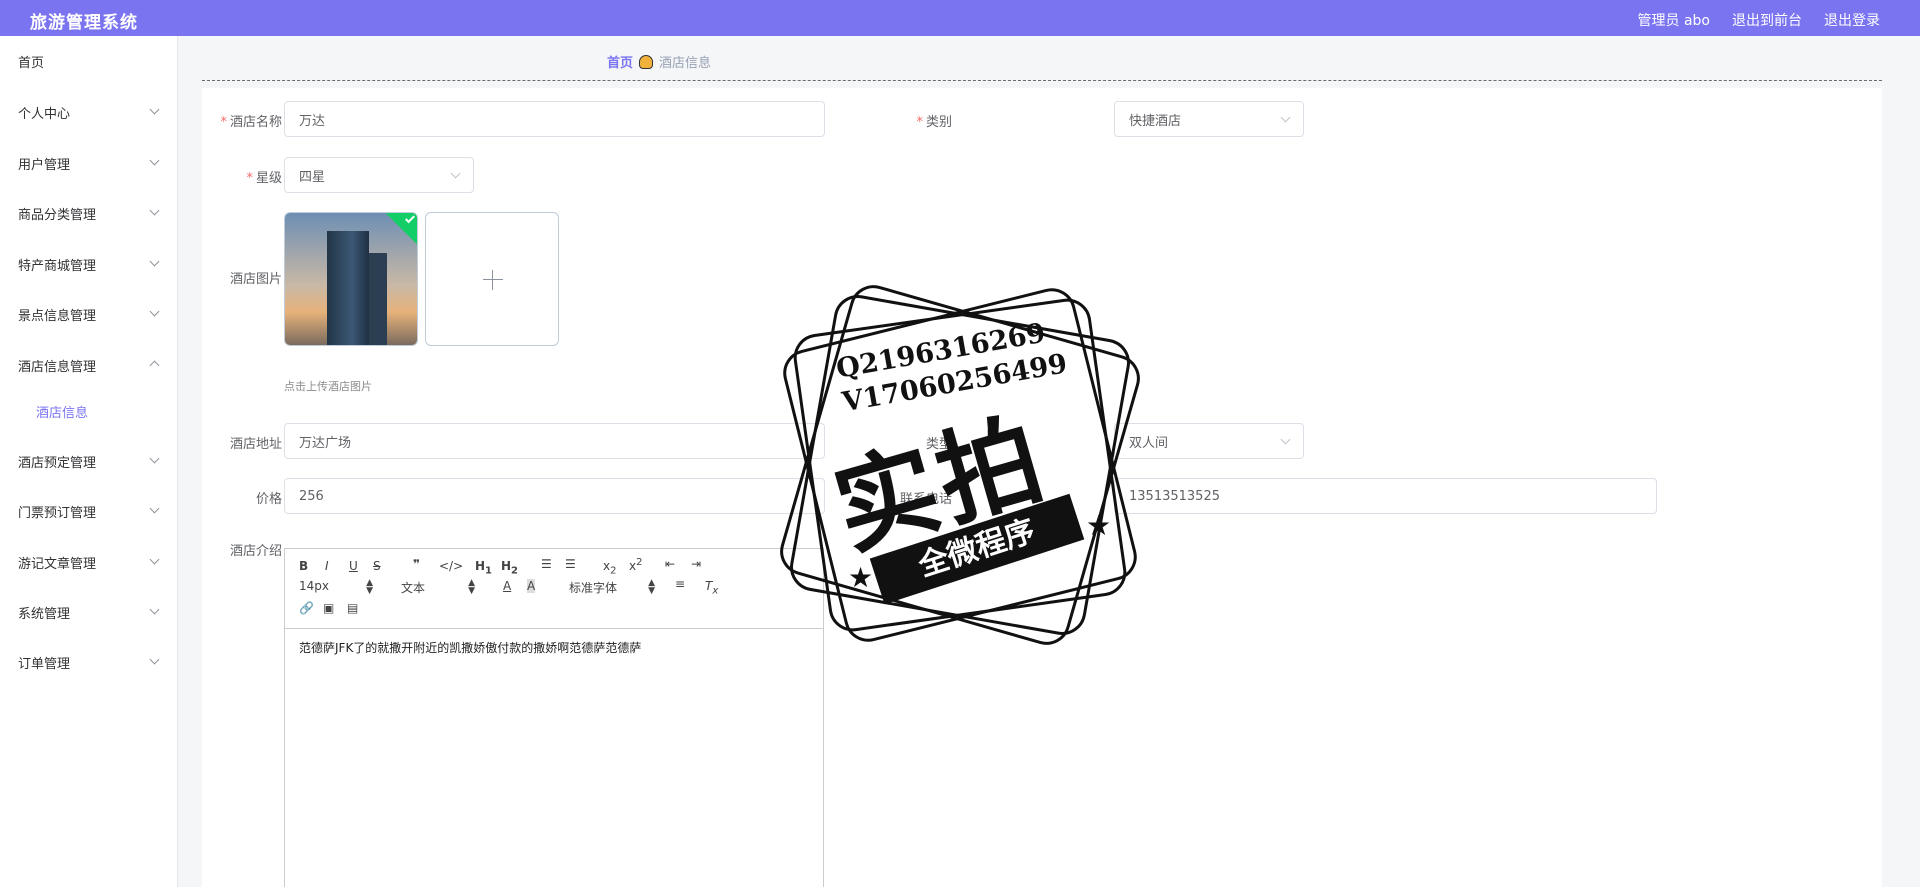 This screenshot has width=1920, height=887. What do you see at coordinates (379, 175) in the screenshot?
I see `star-select: 四星` at bounding box center [379, 175].